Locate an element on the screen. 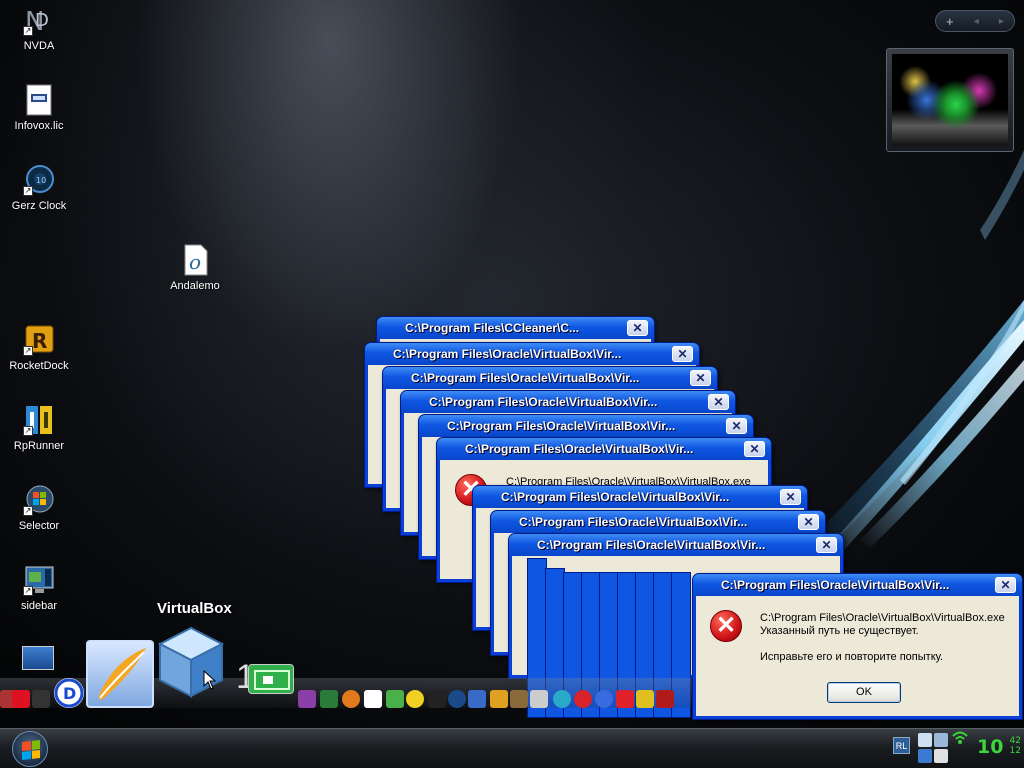 This screenshot has height=768, width=1024. svg-text: o is located at coordinates (195, 262).